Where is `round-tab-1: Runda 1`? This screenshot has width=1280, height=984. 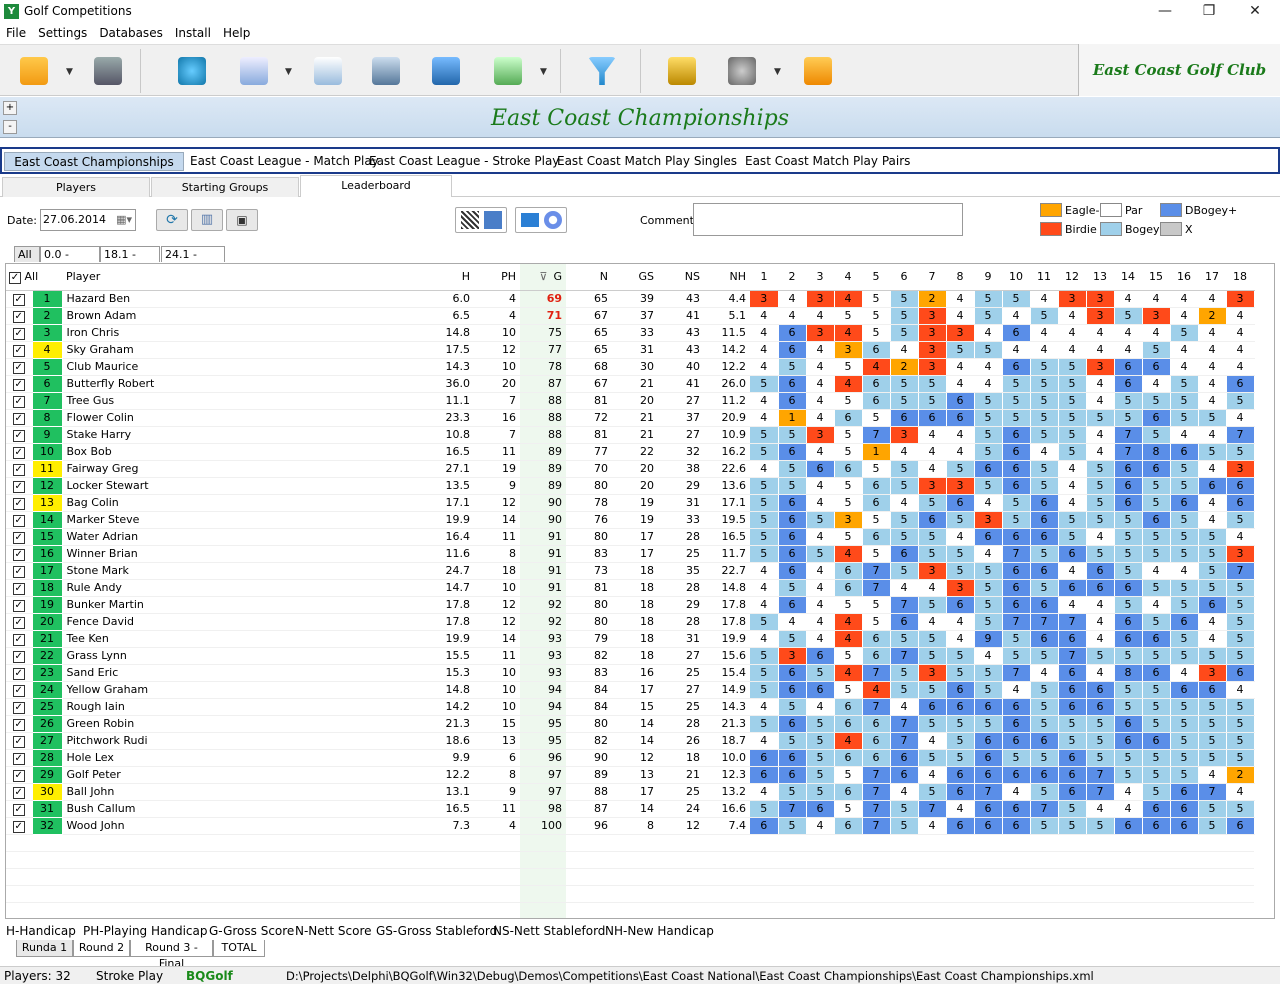
round-tab-1: Runda 1 is located at coordinates (44, 948).